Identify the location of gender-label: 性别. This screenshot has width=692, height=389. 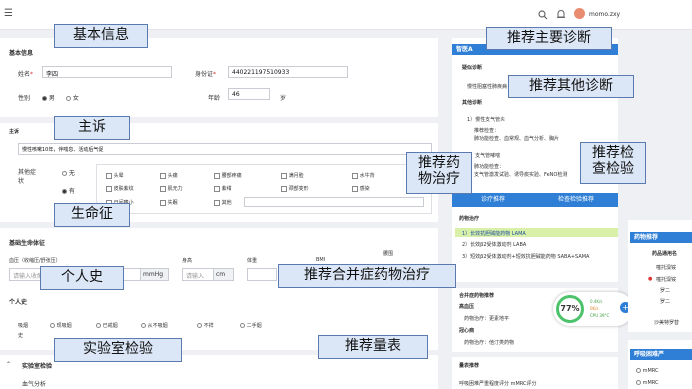
(24, 98).